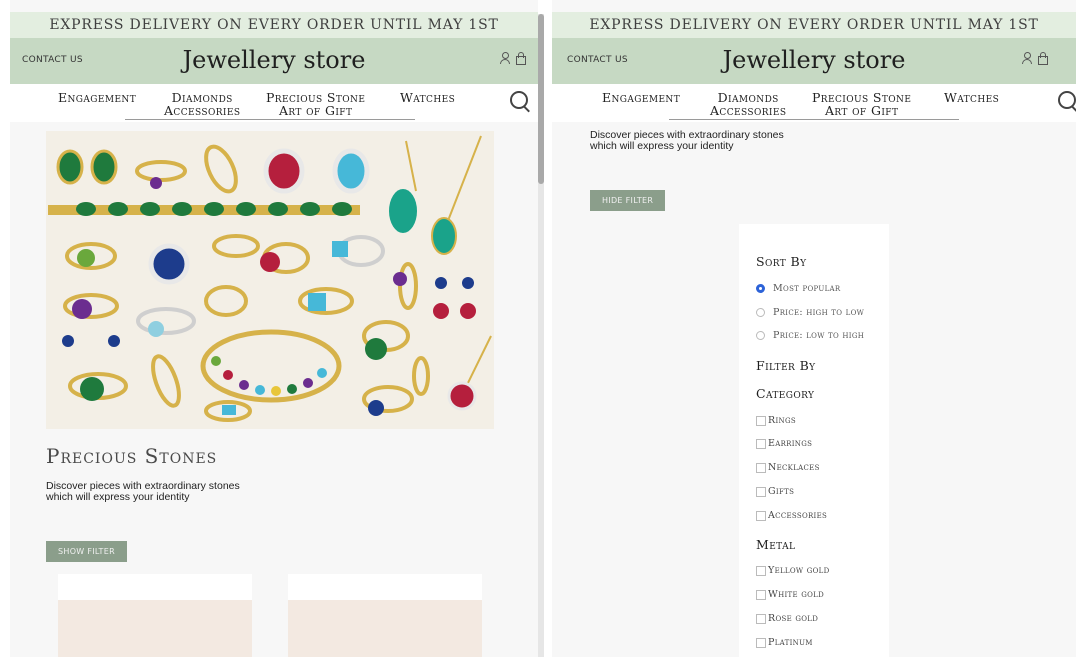 The width and height of the screenshot is (1076, 657). Describe the element at coordinates (781, 491) in the screenshot. I see `category-label: Gifts` at that location.